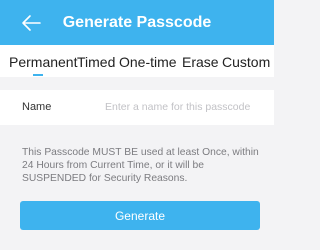  Describe the element at coordinates (38, 75) in the screenshot. I see `active-tab-indicator` at that location.